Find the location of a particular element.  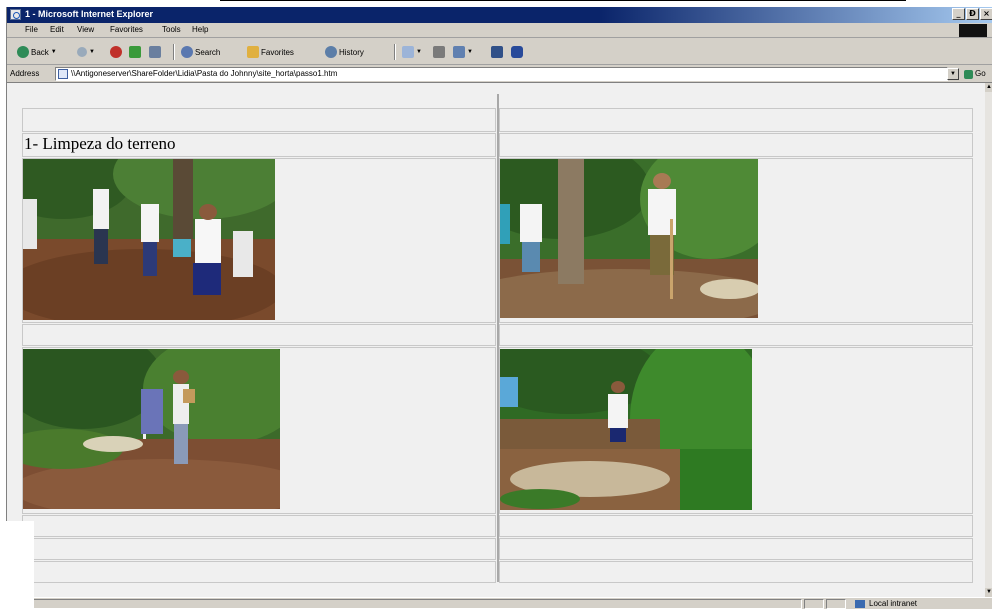

history-button: History is located at coordinates (344, 52).